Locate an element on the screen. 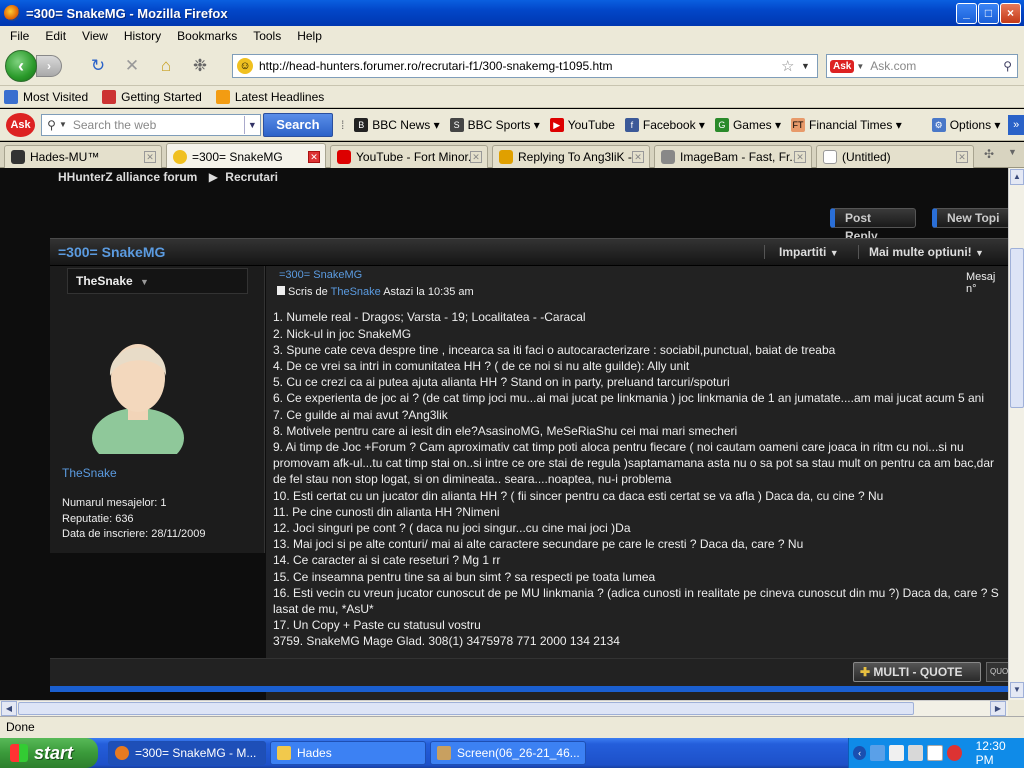  toolbar-label: BBC News is located at coordinates (401, 124).